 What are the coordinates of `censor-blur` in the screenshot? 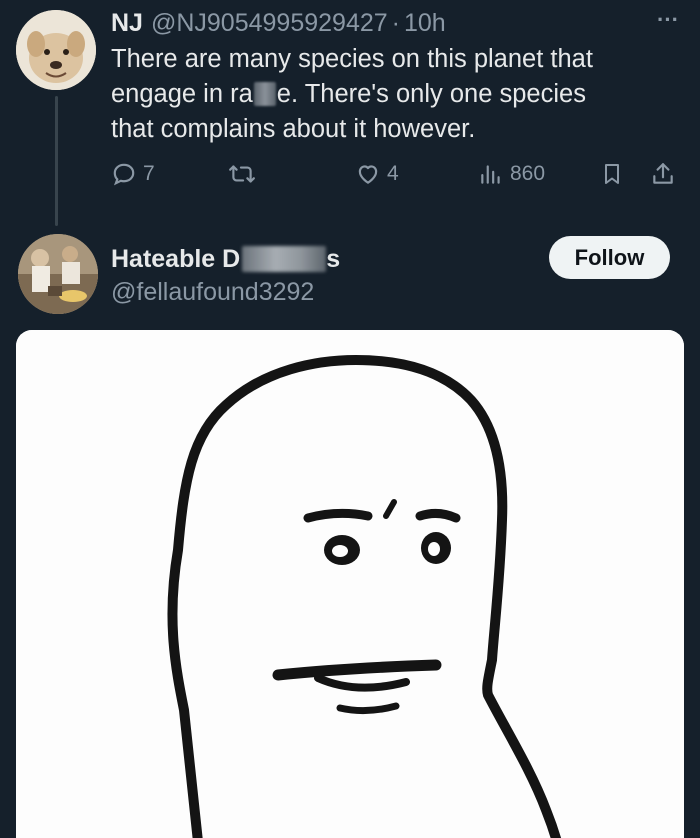 It's located at (264, 94).